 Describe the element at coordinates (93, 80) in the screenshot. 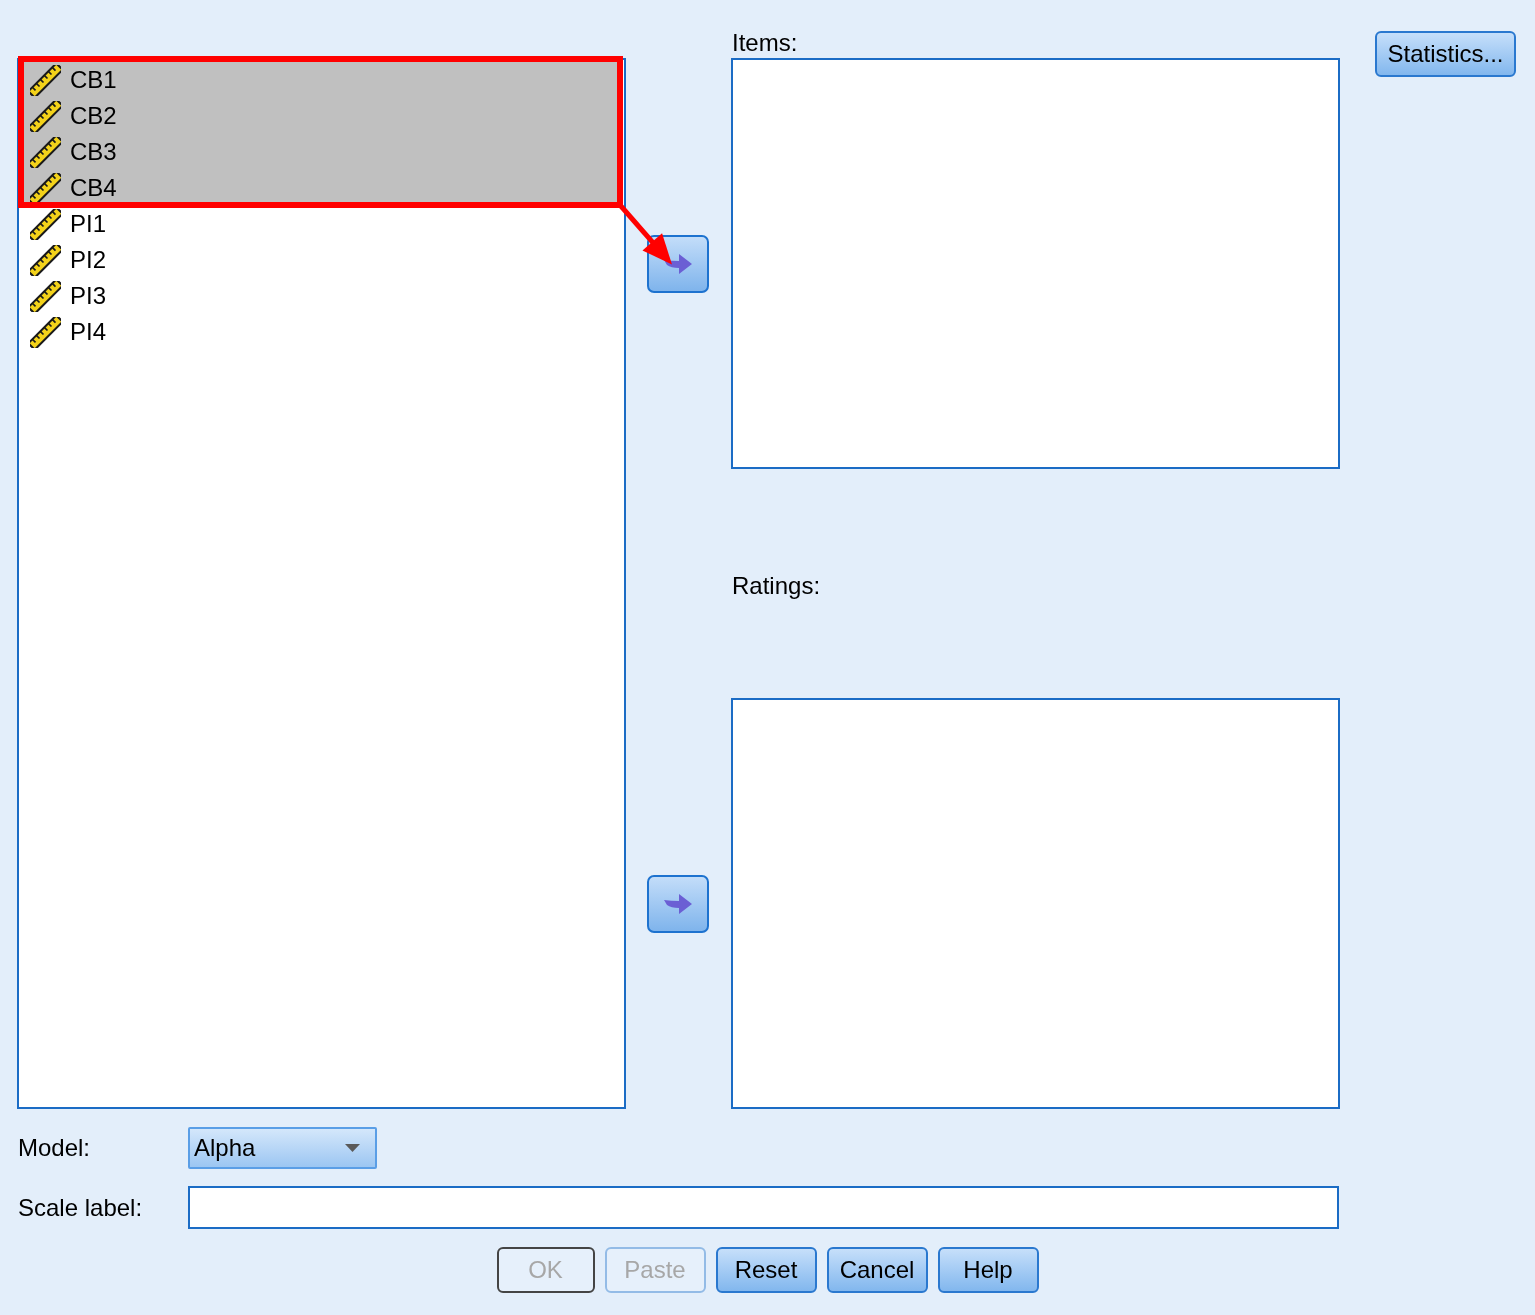

I see `variable-name: CB1` at that location.